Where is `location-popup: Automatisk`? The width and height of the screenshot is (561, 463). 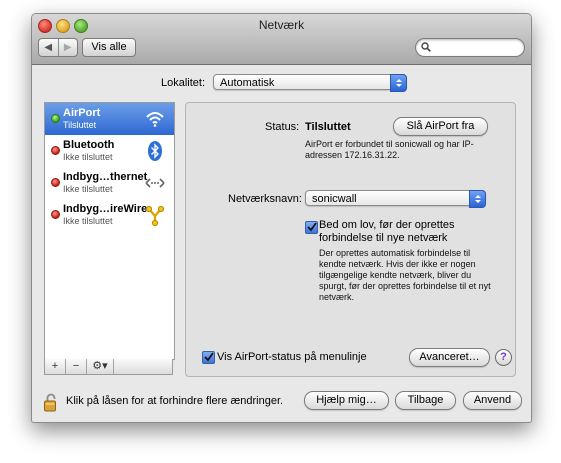 location-popup: Automatisk is located at coordinates (310, 83).